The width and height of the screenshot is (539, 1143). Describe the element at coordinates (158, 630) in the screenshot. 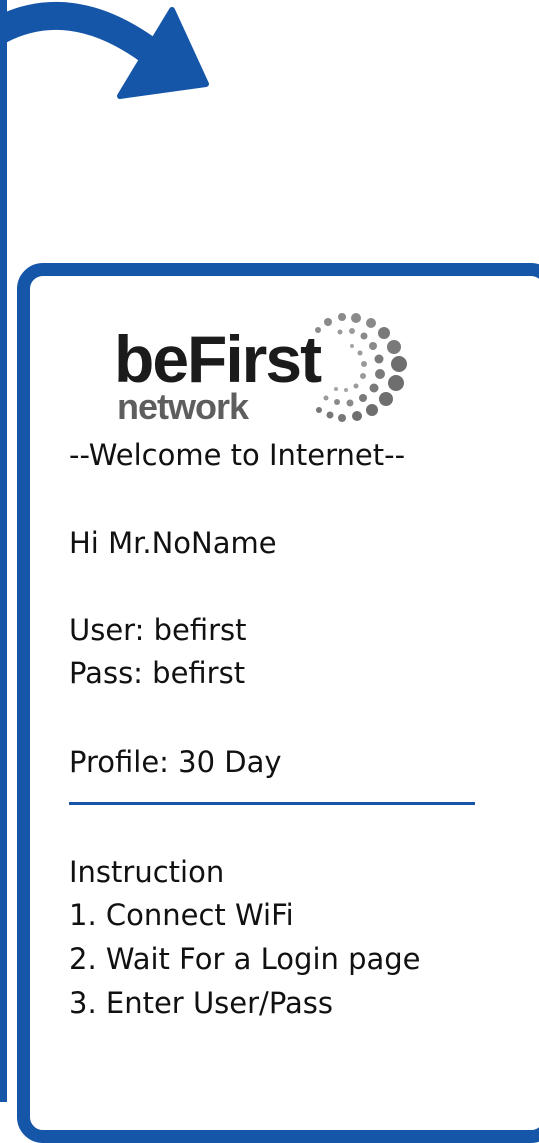

I see `username-text: User: befirst` at that location.